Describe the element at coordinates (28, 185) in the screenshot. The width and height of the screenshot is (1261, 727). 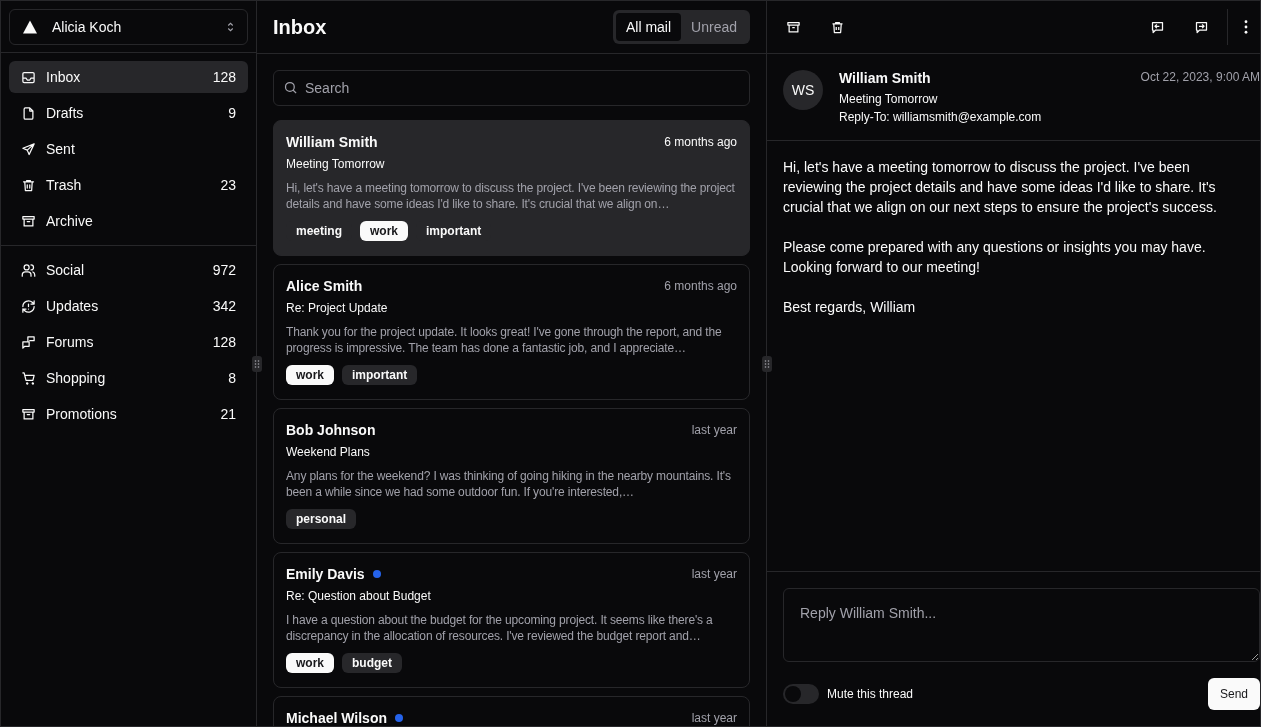
I see `trash-icon` at that location.